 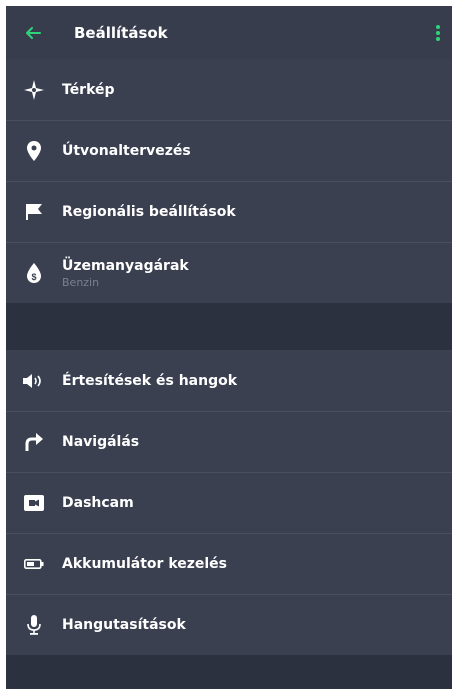 I want to click on menu-item-uzemanyagarak: $ Üzemanyagárak Benzin, so click(x=229, y=272).